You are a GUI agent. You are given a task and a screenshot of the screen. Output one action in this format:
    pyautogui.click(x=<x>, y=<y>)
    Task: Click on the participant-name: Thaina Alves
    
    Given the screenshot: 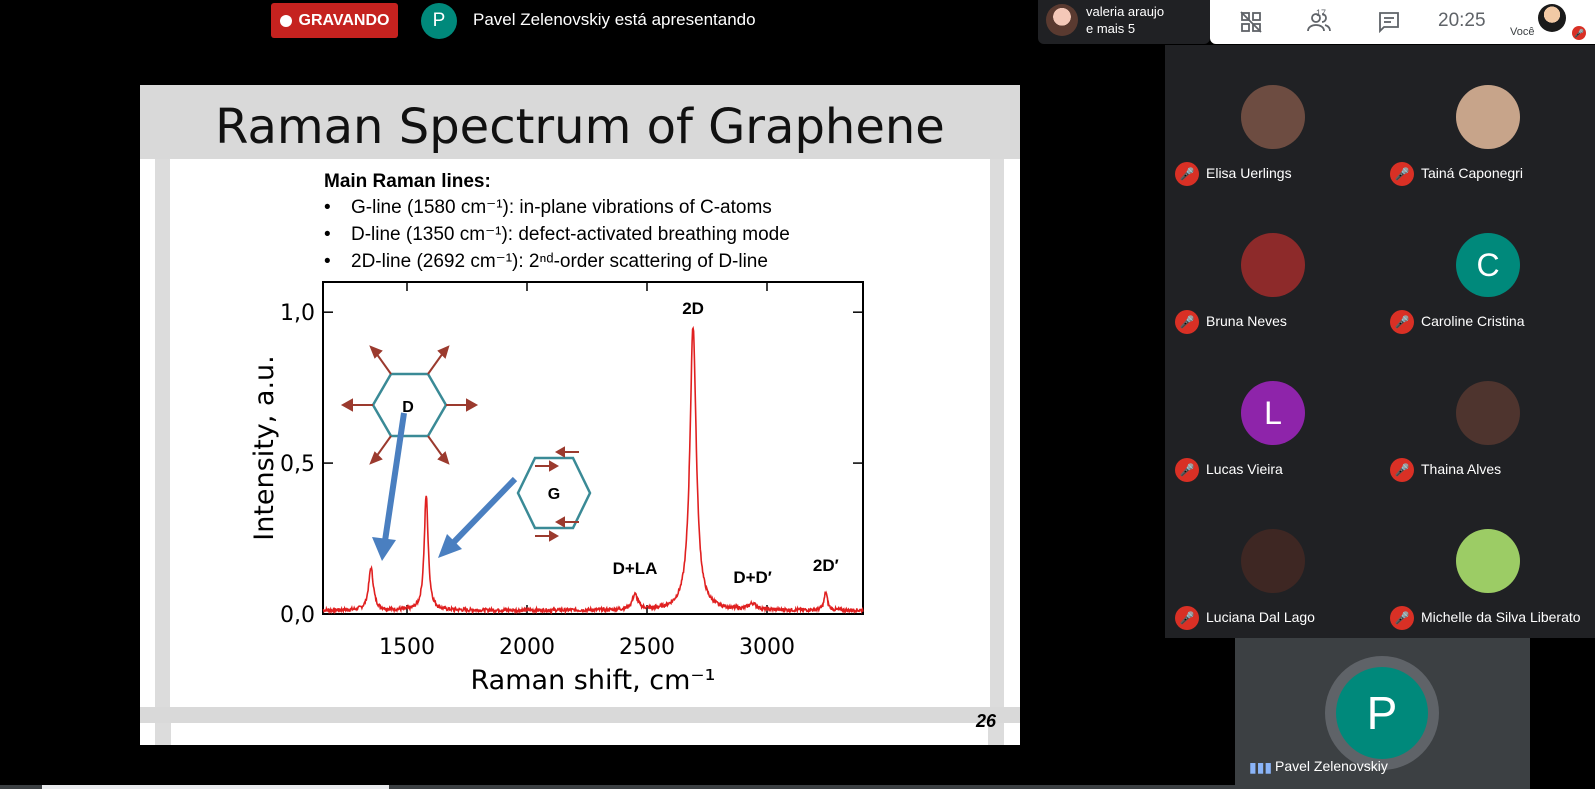 What is the action you would take?
    pyautogui.click(x=1461, y=469)
    